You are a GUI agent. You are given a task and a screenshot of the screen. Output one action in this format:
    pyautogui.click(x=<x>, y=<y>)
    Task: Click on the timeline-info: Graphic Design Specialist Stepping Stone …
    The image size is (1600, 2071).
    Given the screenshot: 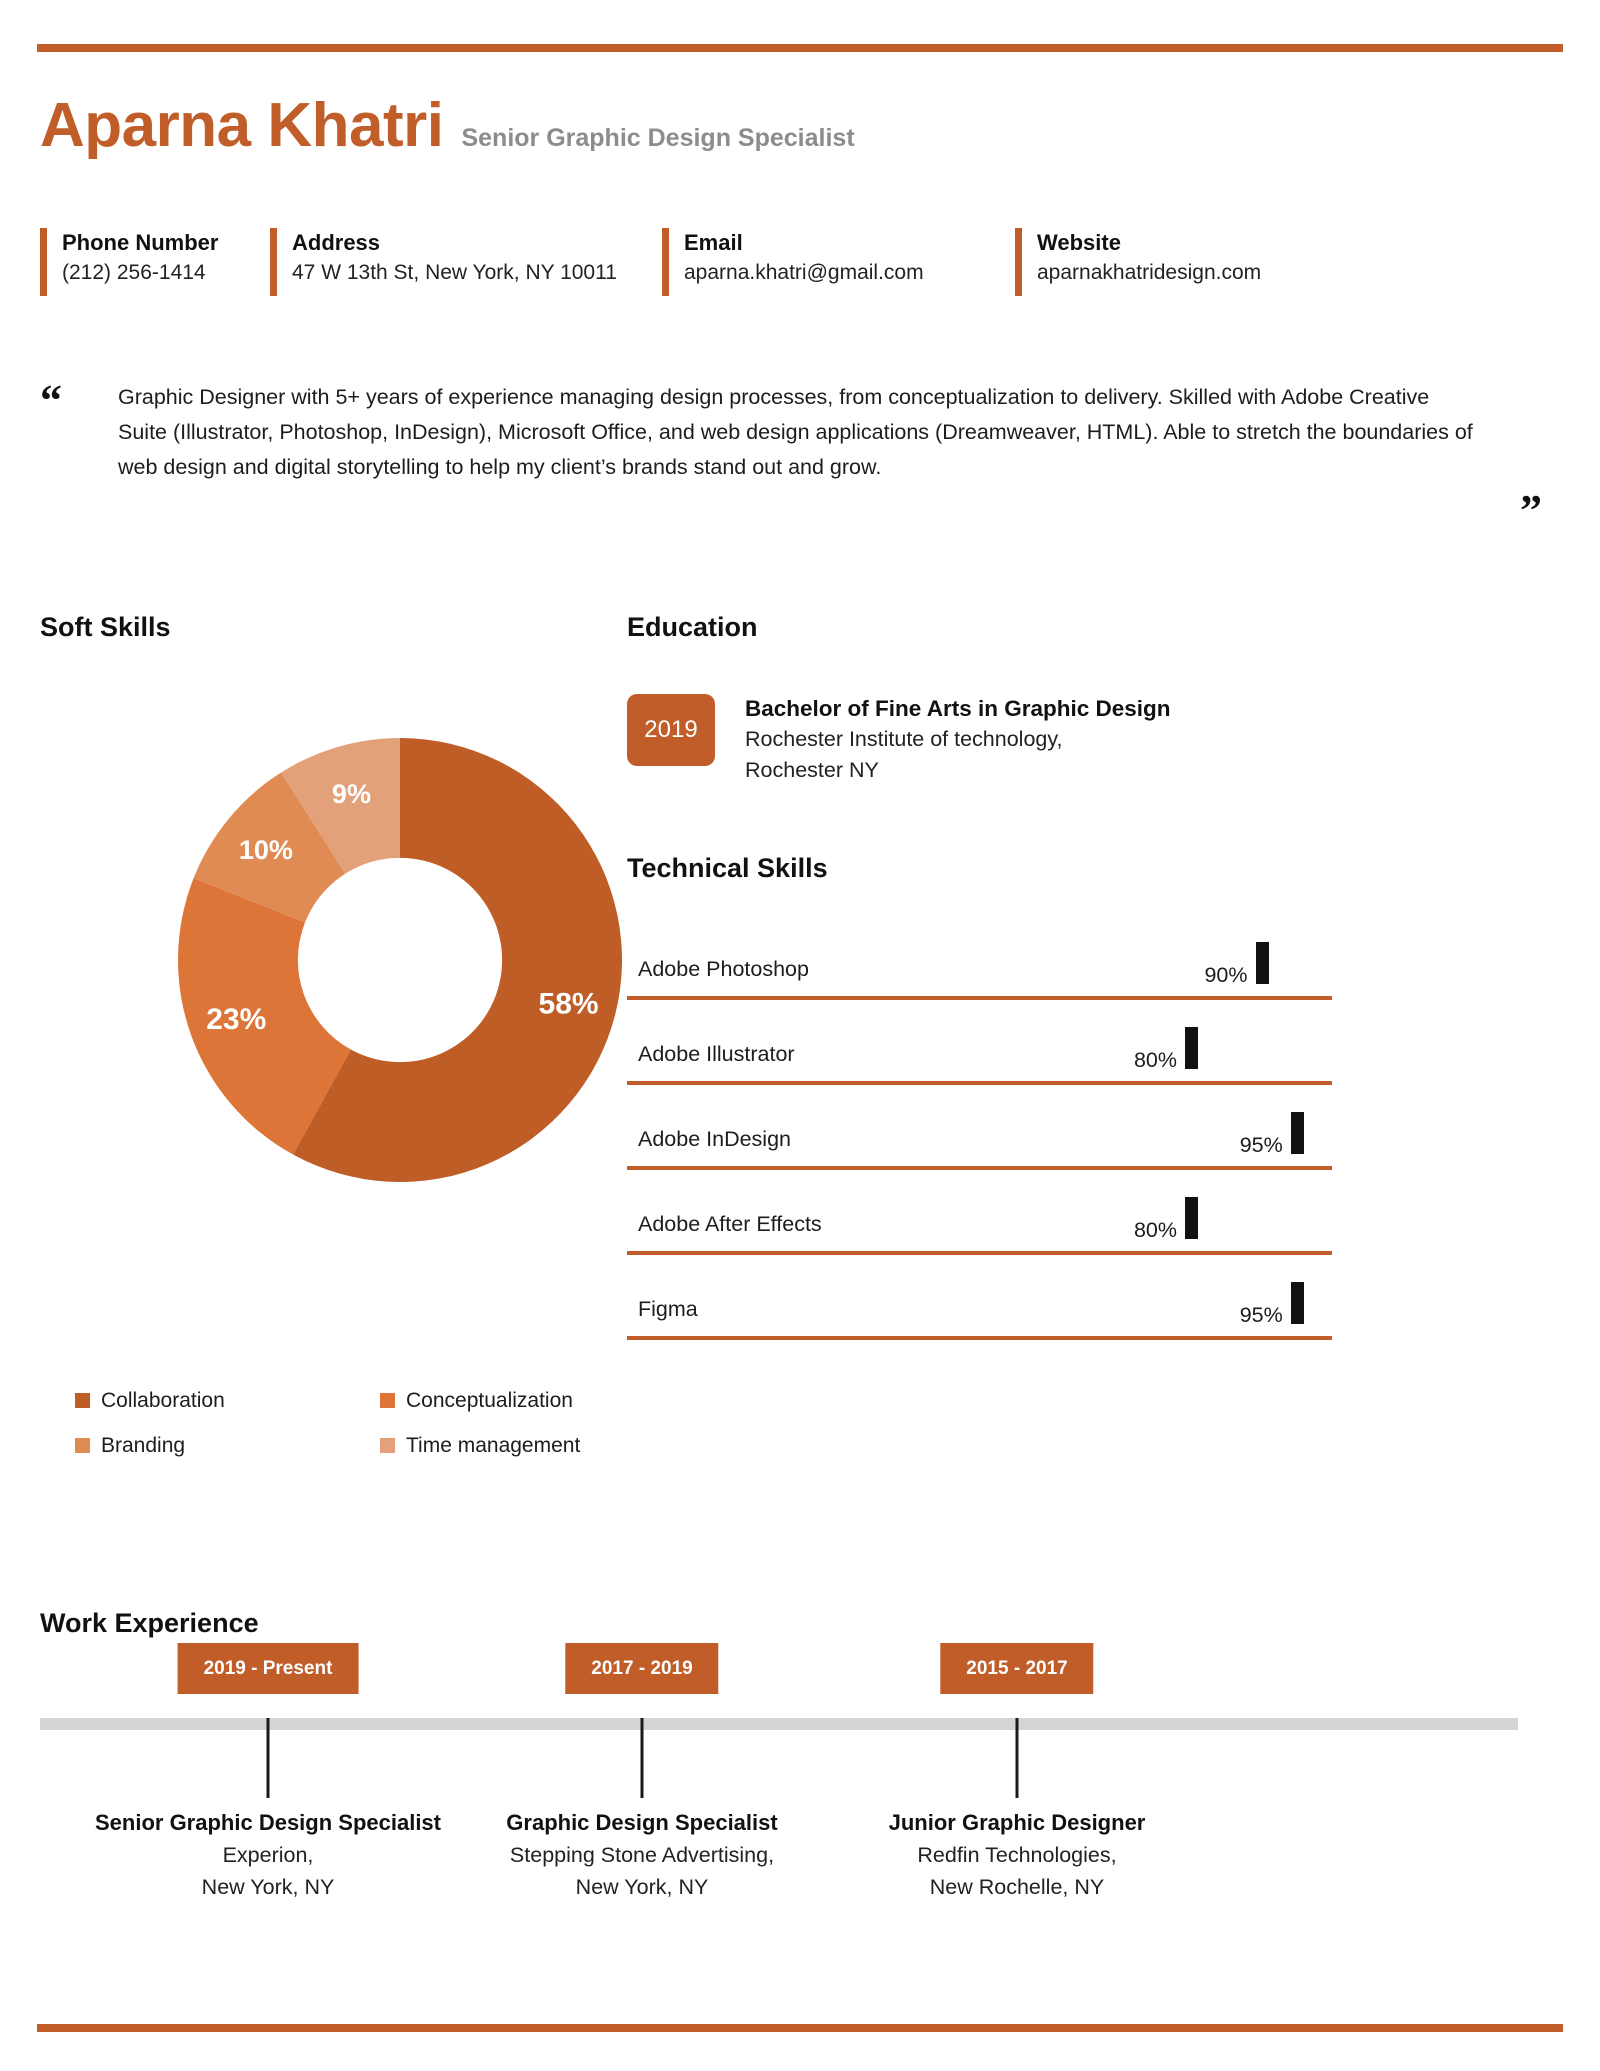 What is the action you would take?
    pyautogui.click(x=641, y=1855)
    